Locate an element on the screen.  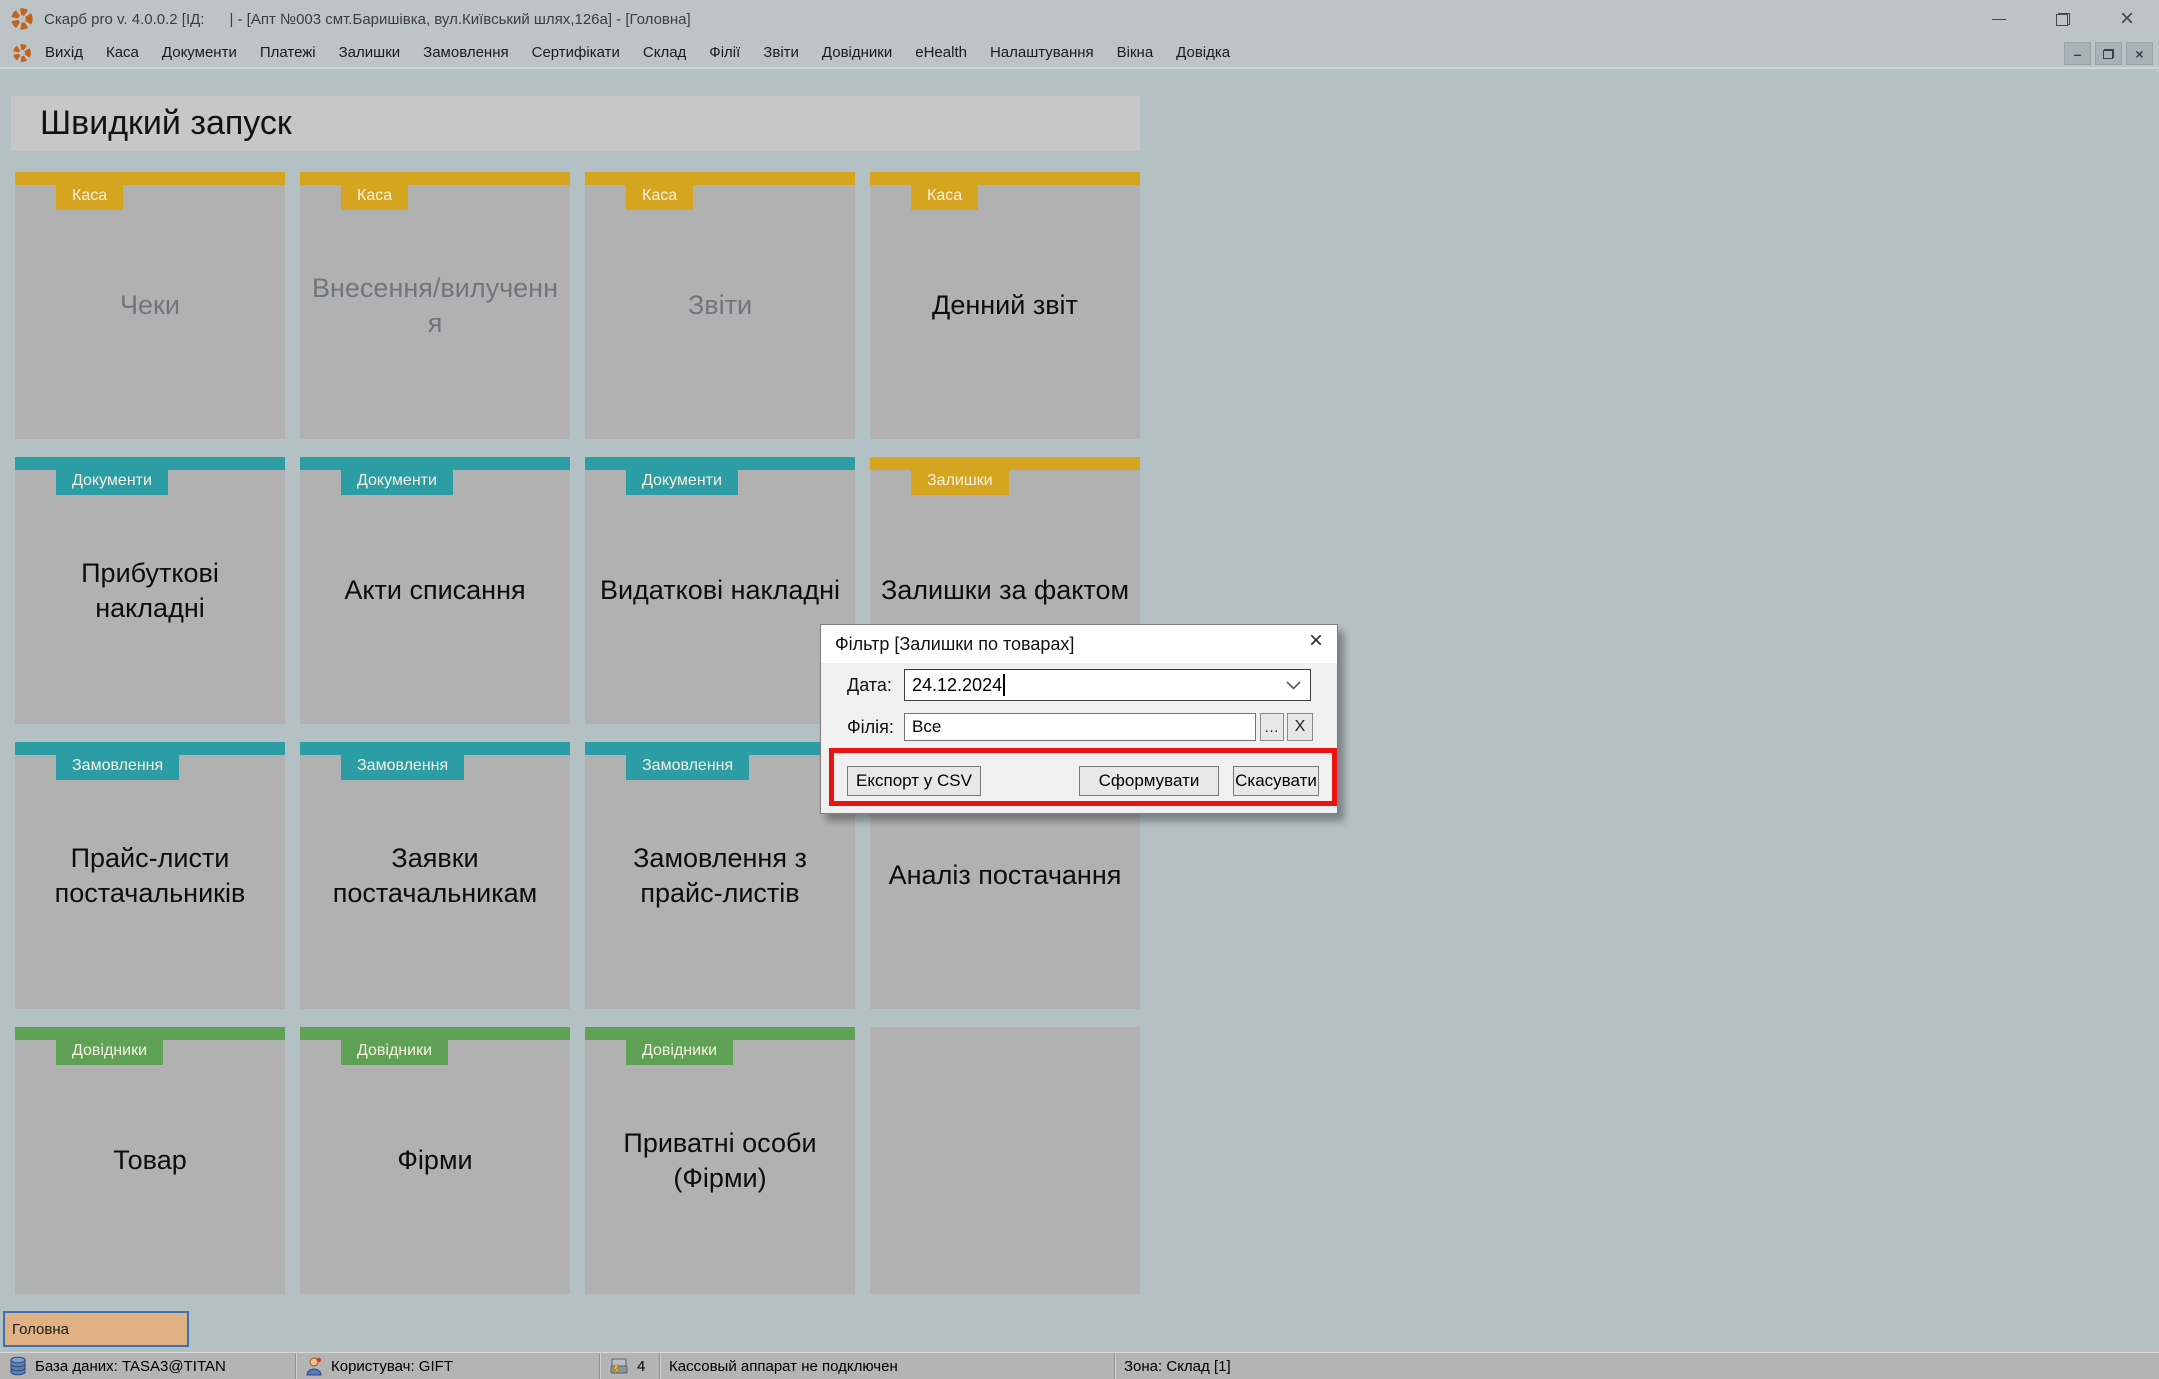
tile-title: Внесення/вилучення is located at coordinates (435, 305).